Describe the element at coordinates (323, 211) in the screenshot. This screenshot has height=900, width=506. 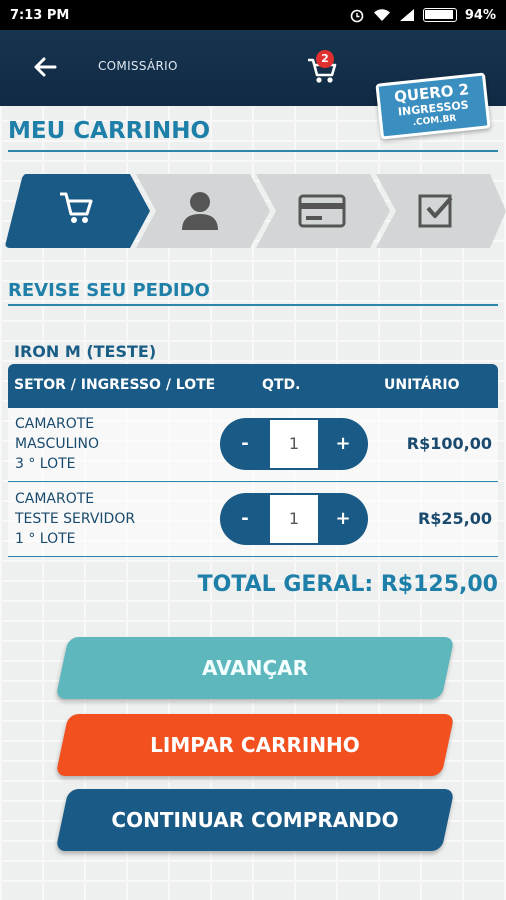
I see `step-payment` at that location.